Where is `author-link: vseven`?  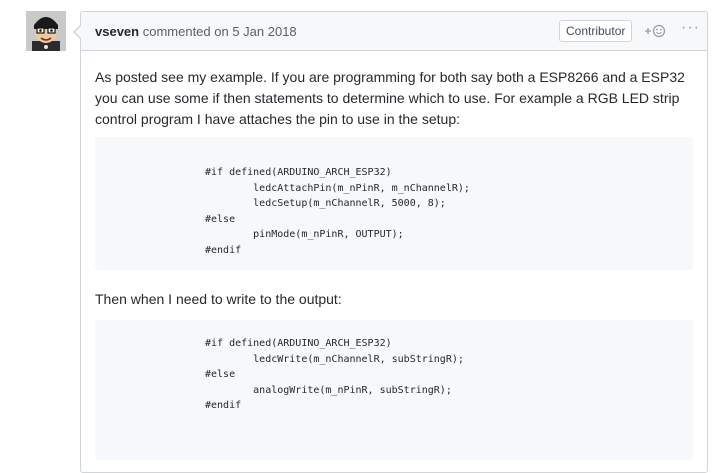
author-link: vseven is located at coordinates (117, 31).